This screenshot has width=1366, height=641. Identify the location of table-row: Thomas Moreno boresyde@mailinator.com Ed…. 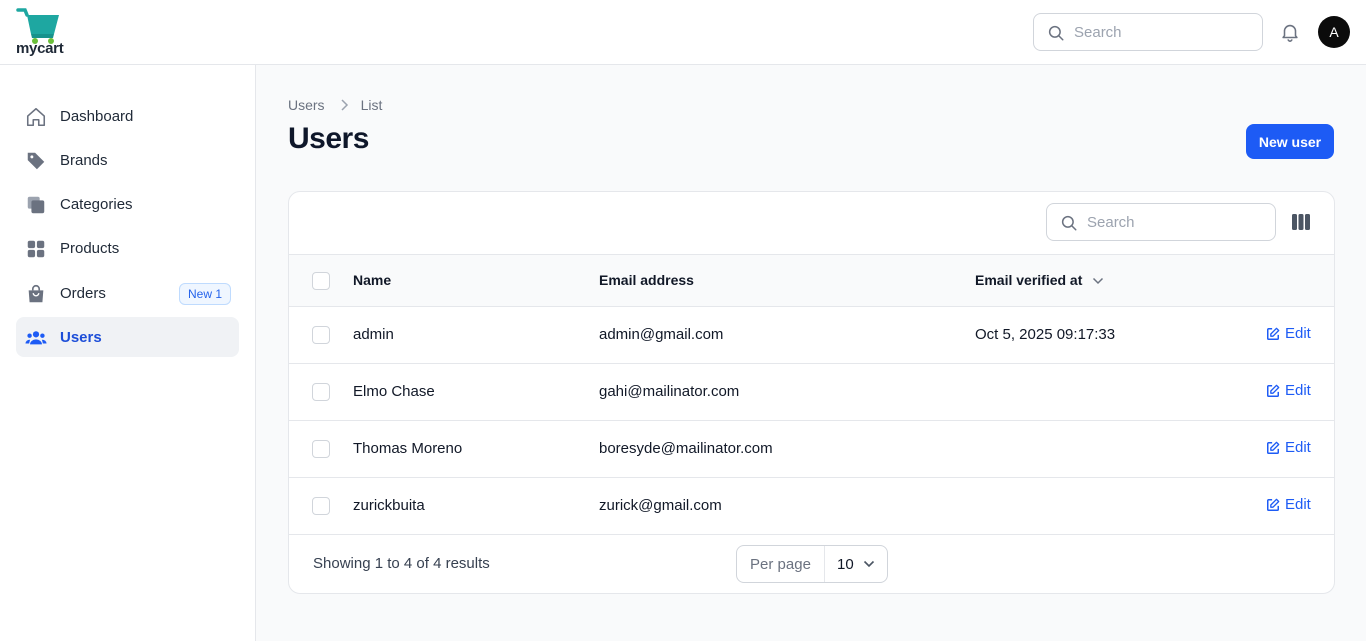
(811, 449).